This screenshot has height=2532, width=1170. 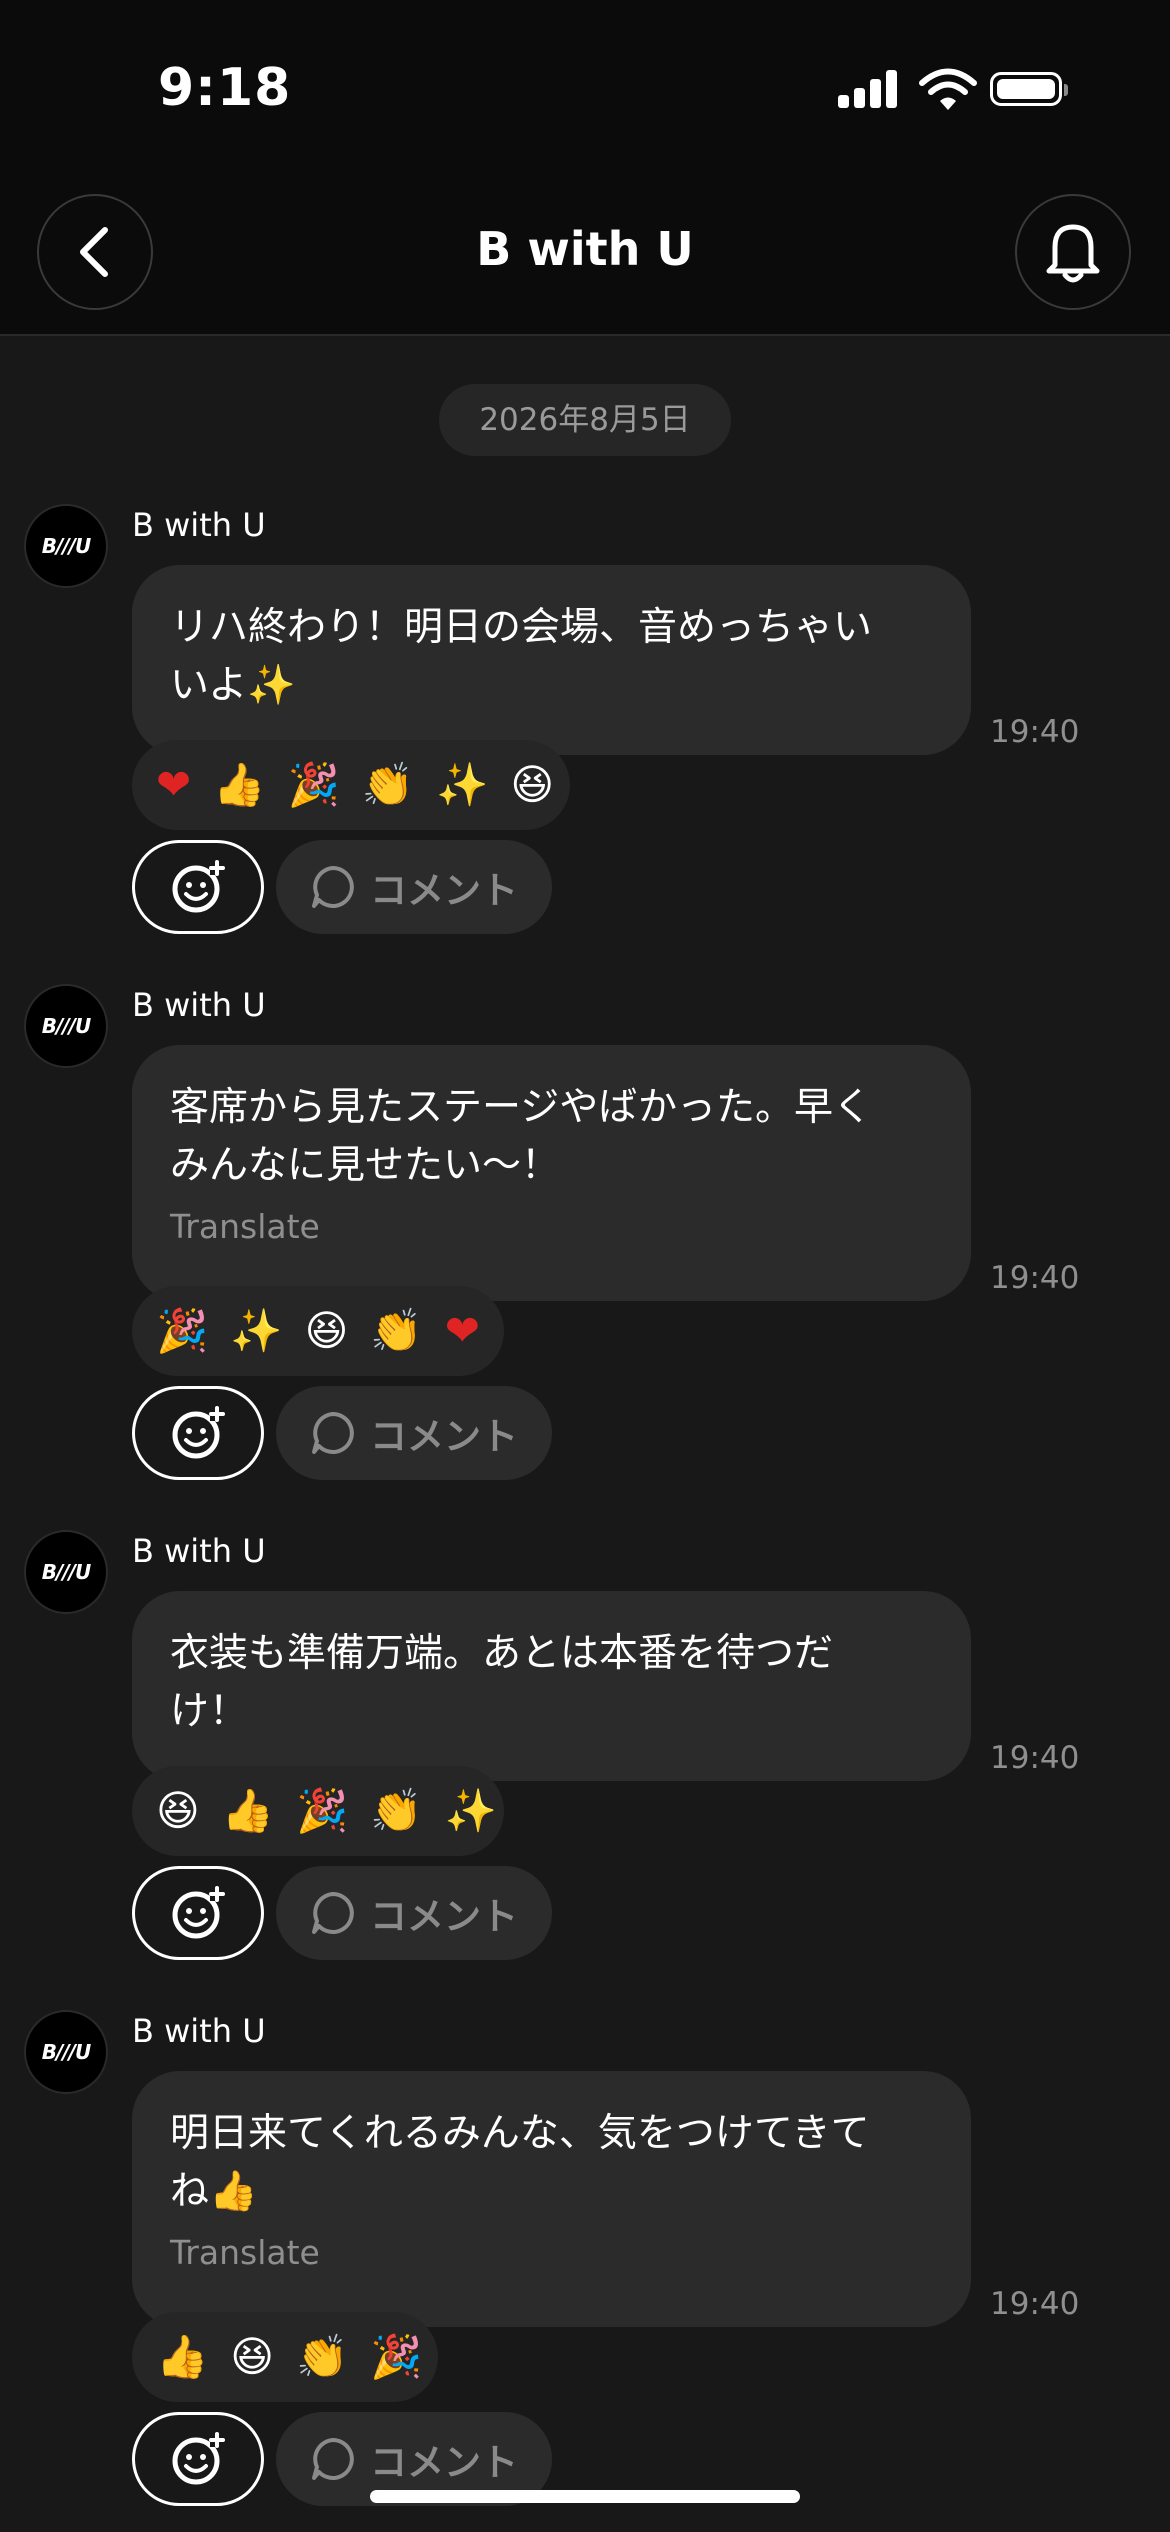 I want to click on reactions-bar: 🎉 ✨ 😆 👏 ❤, so click(x=318, y=1331).